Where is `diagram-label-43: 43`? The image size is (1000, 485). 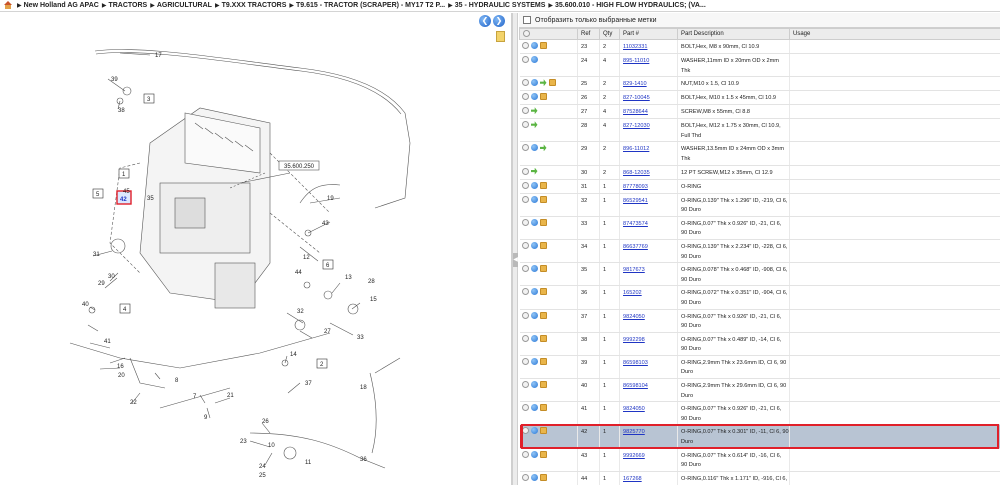
diagram-label-43: 43 is located at coordinates (325, 224).